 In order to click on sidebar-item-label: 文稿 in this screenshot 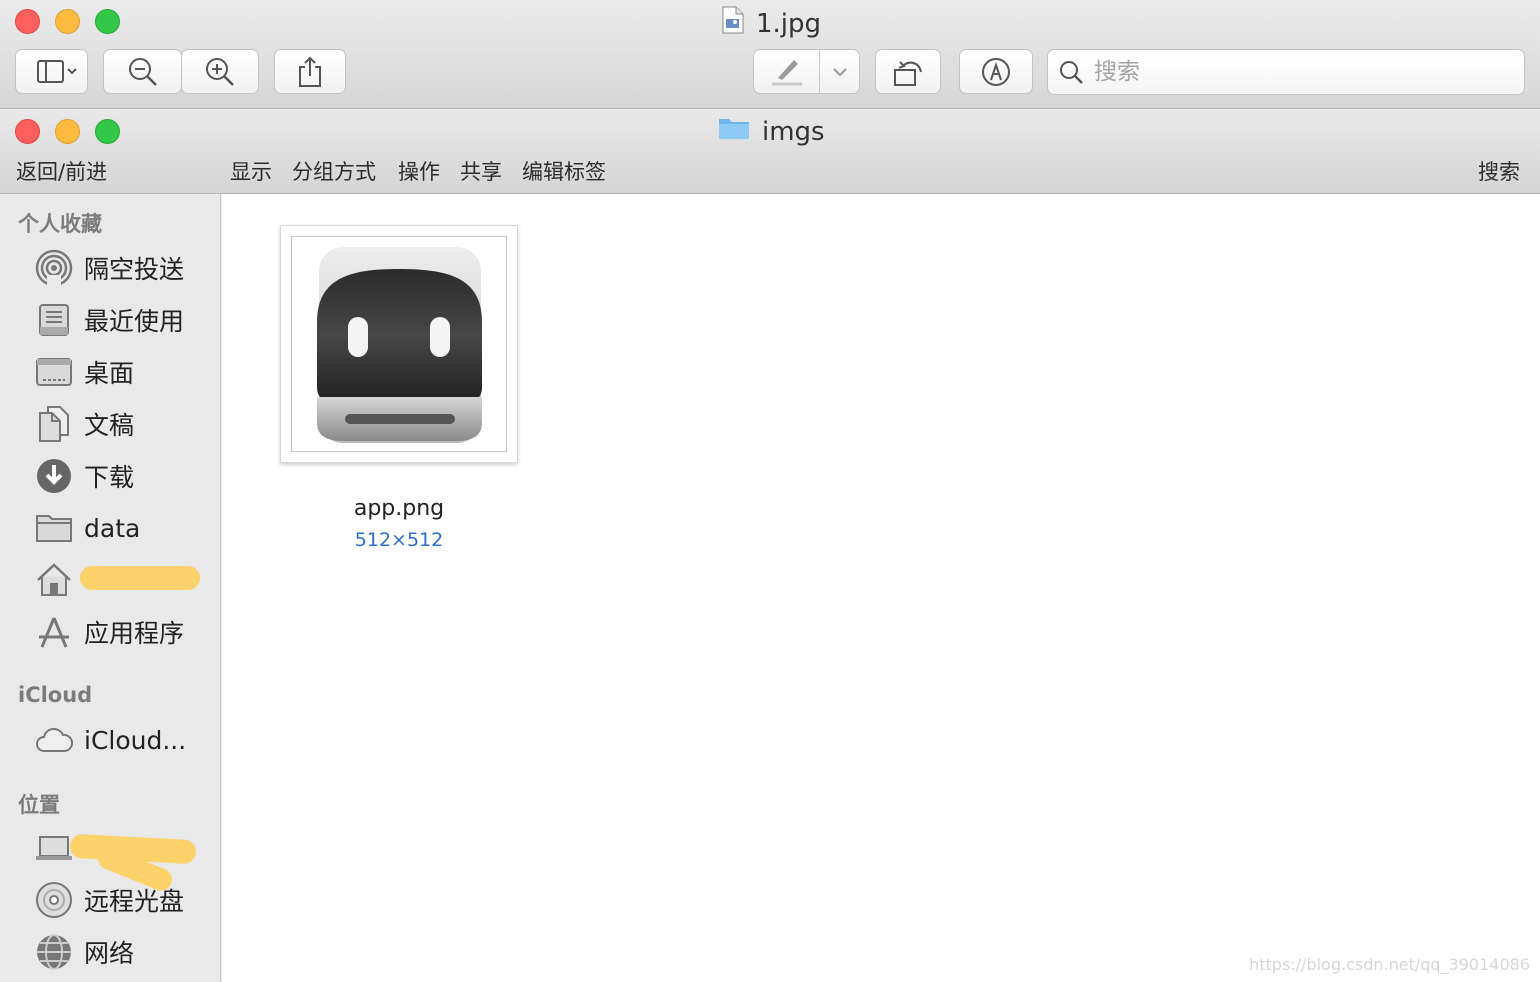, I will do `click(109, 425)`.